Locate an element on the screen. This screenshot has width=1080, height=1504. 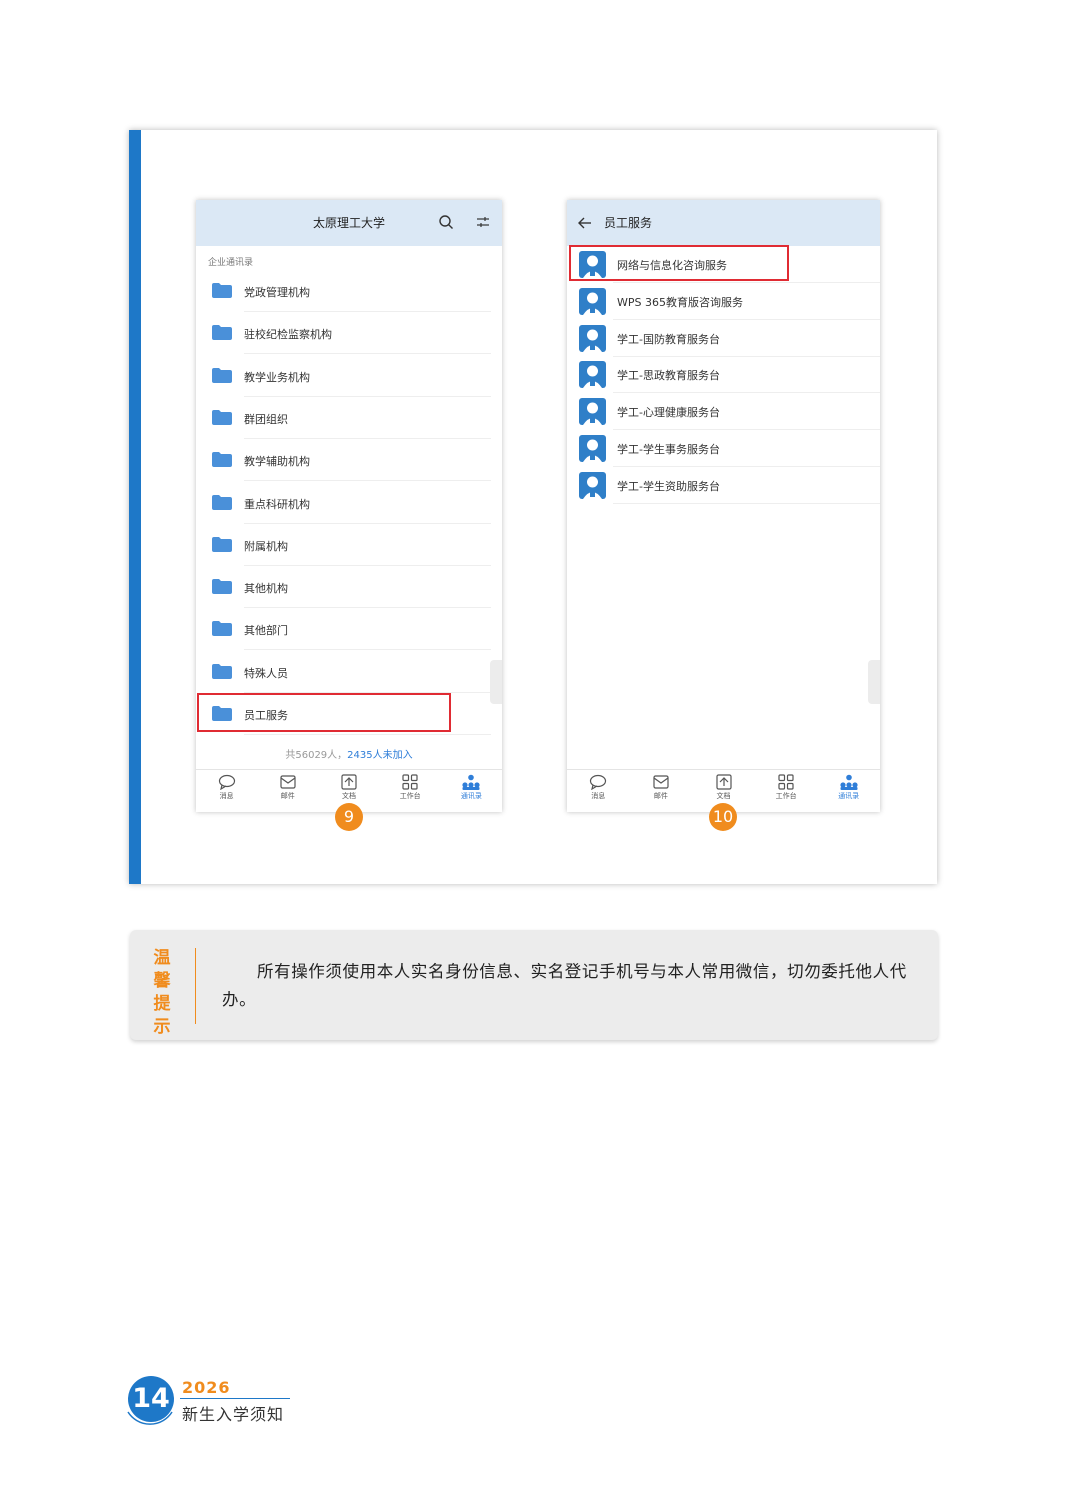
member-count-total: 共56029人， is located at coordinates (316, 755).